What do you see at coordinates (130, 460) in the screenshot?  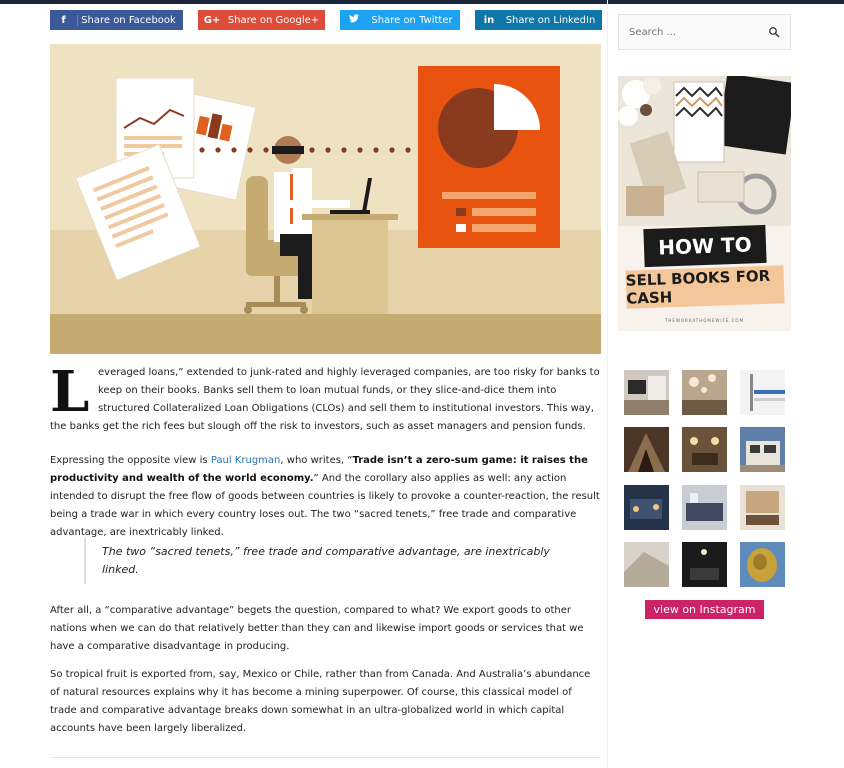 I see `paragraph-2-intro: Expressing the opposite view is` at bounding box center [130, 460].